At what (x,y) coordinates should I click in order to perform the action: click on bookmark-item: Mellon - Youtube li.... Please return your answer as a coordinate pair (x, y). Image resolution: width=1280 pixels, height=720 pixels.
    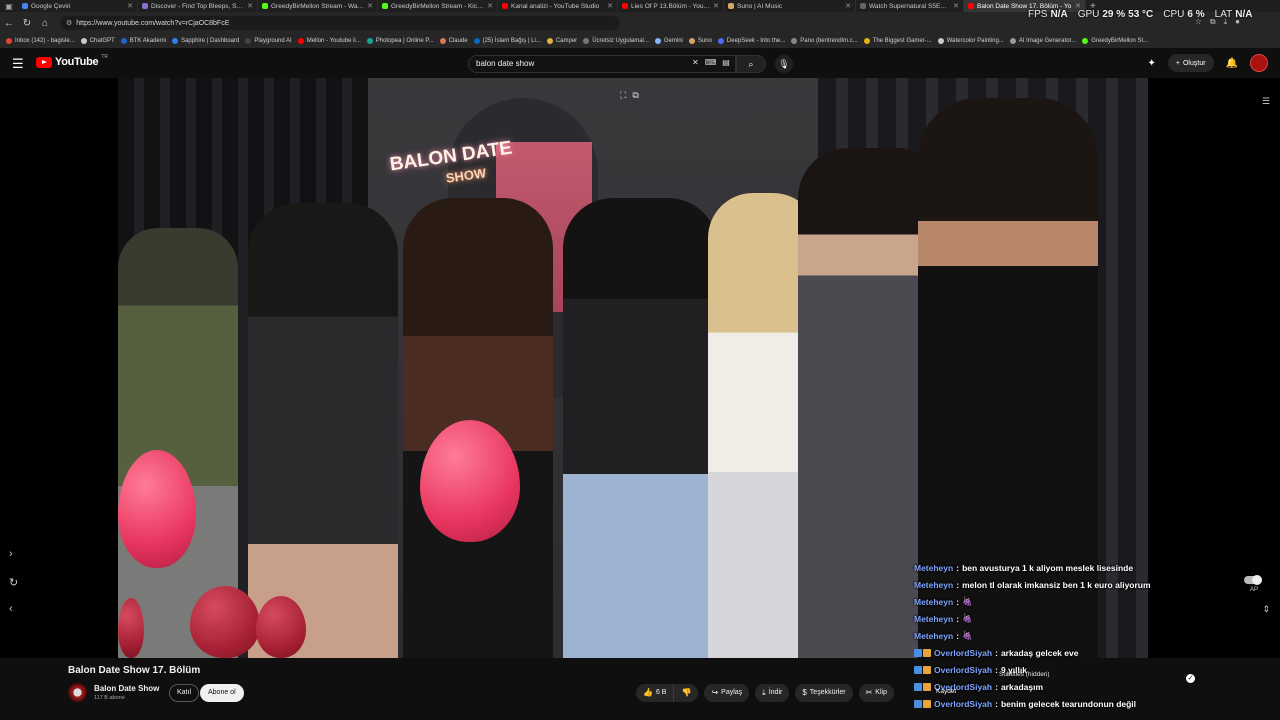
    Looking at the image, I should click on (329, 41).